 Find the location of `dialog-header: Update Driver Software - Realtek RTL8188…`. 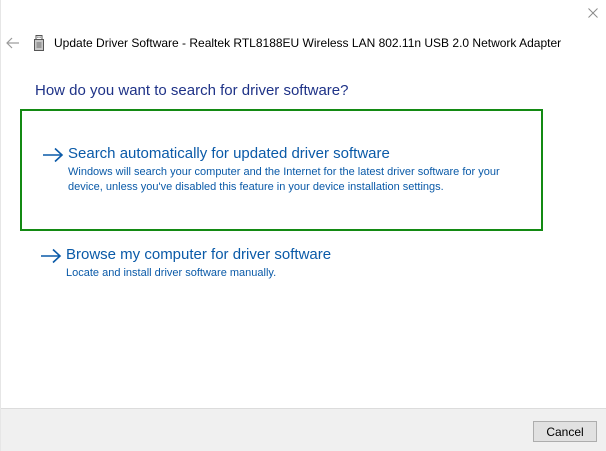

dialog-header: Update Driver Software - Realtek RTL8188… is located at coordinates (297, 43).